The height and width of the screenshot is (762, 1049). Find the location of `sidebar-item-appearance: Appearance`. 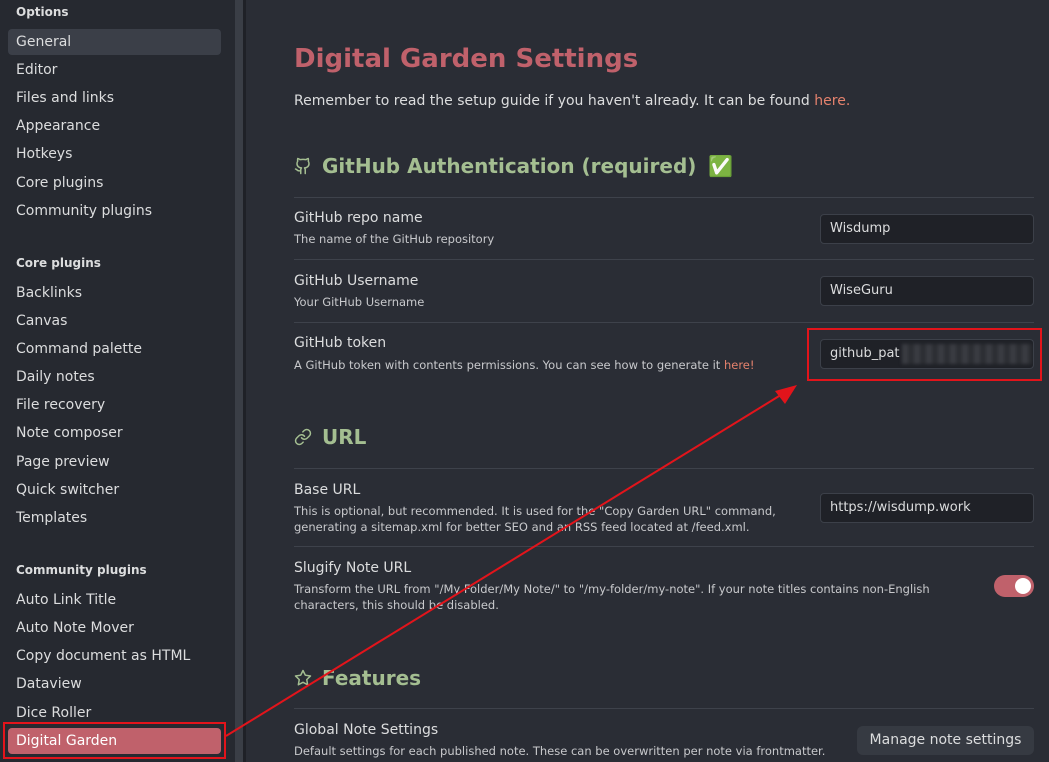

sidebar-item-appearance: Appearance is located at coordinates (114, 126).